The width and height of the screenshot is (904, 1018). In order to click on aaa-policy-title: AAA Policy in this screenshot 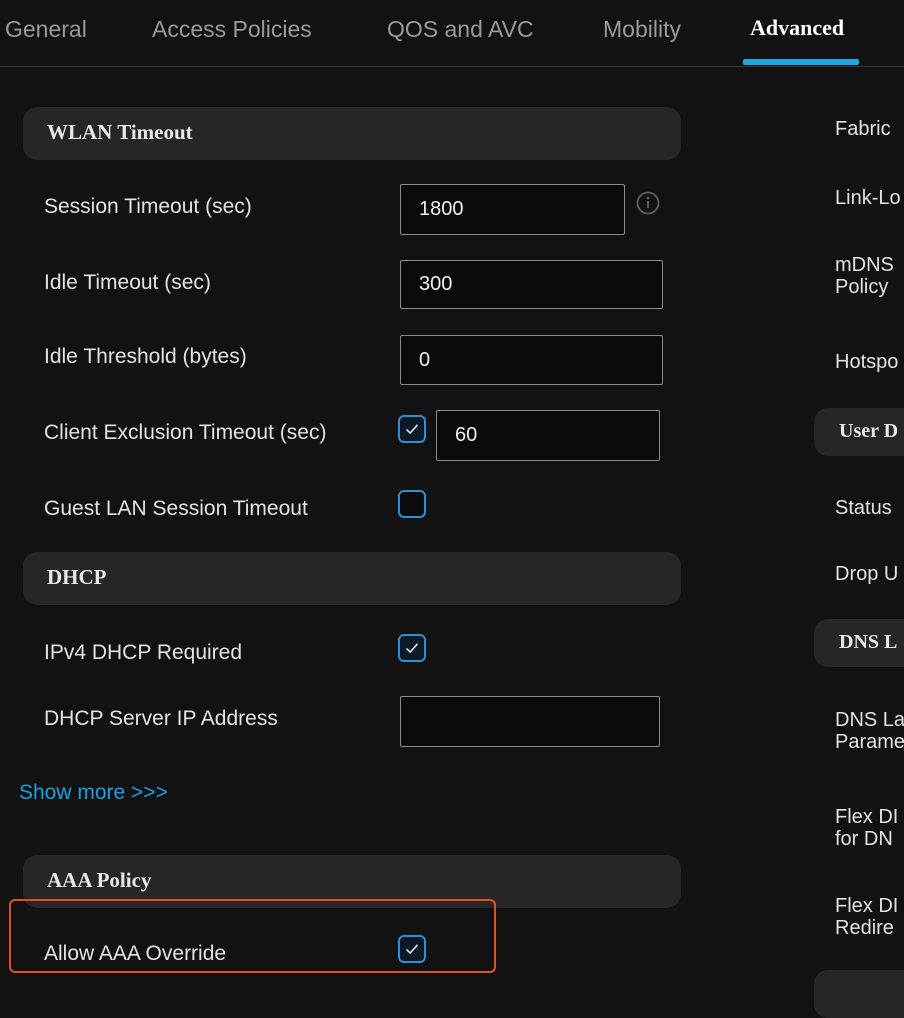, I will do `click(99, 880)`.